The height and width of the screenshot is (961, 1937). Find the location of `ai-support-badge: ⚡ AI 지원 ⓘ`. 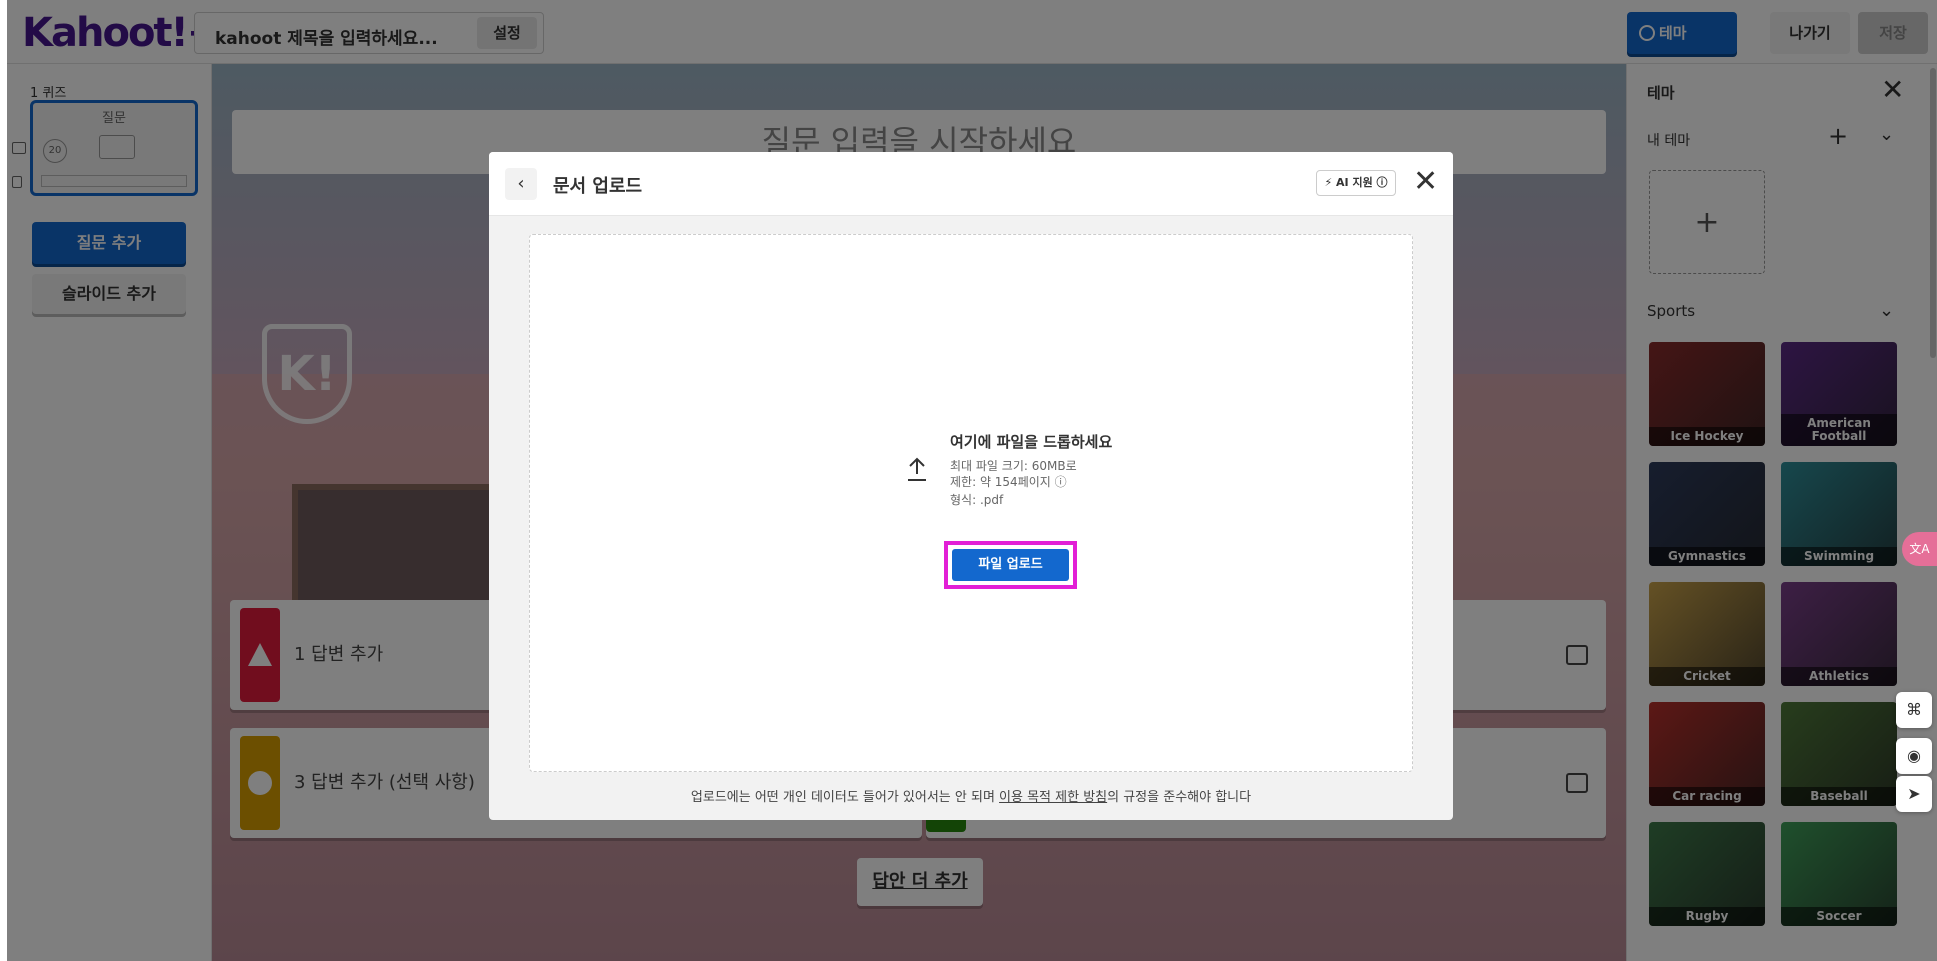

ai-support-badge: ⚡ AI 지원 ⓘ is located at coordinates (1356, 183).